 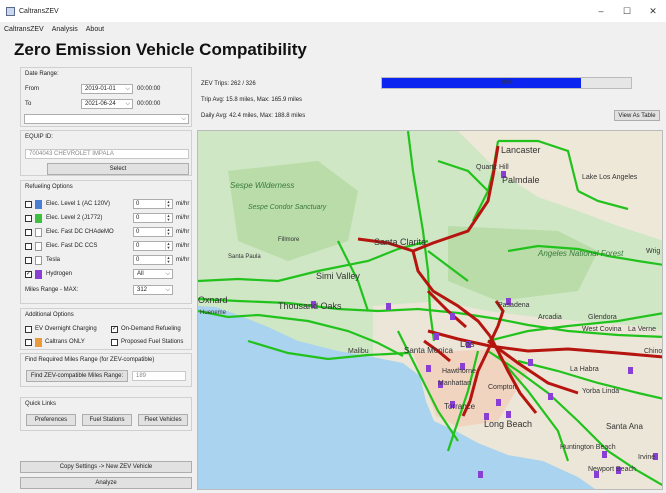 What do you see at coordinates (107, 420) in the screenshot?
I see `fuel-stations-button: Fuel Stations` at bounding box center [107, 420].